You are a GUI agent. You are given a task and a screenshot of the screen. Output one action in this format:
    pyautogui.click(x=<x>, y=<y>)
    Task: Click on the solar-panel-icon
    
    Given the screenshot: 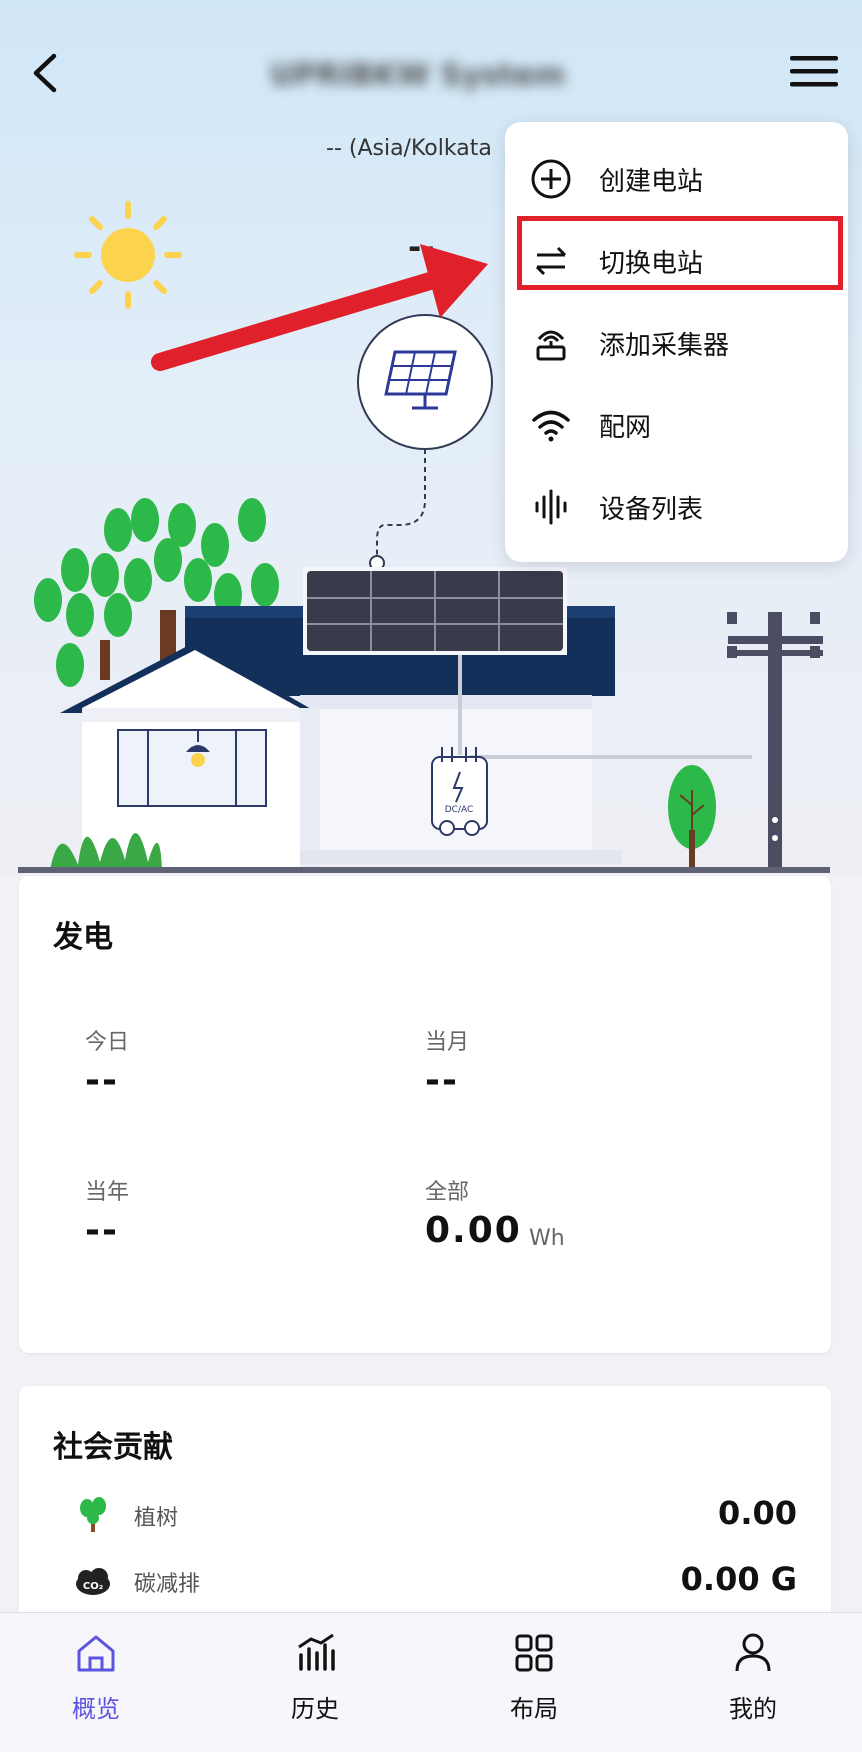 What is the action you would take?
    pyautogui.click(x=425, y=382)
    